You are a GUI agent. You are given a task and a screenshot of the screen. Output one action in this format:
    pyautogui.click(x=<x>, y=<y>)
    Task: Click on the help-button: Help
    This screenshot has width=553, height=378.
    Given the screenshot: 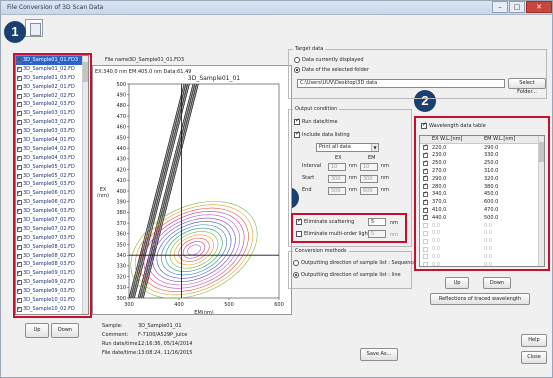 What is the action you would take?
    pyautogui.click(x=534, y=340)
    